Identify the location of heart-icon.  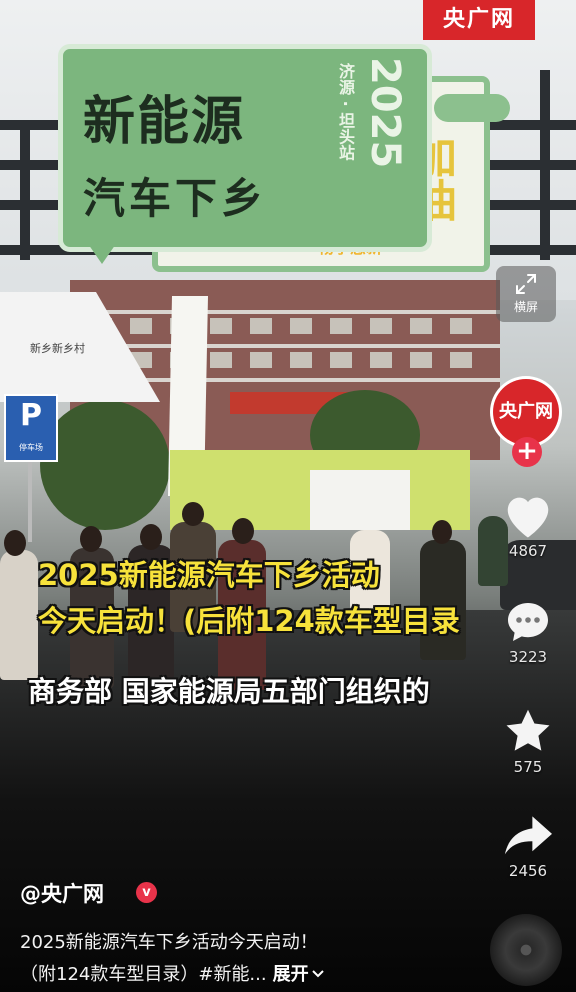
(528, 517).